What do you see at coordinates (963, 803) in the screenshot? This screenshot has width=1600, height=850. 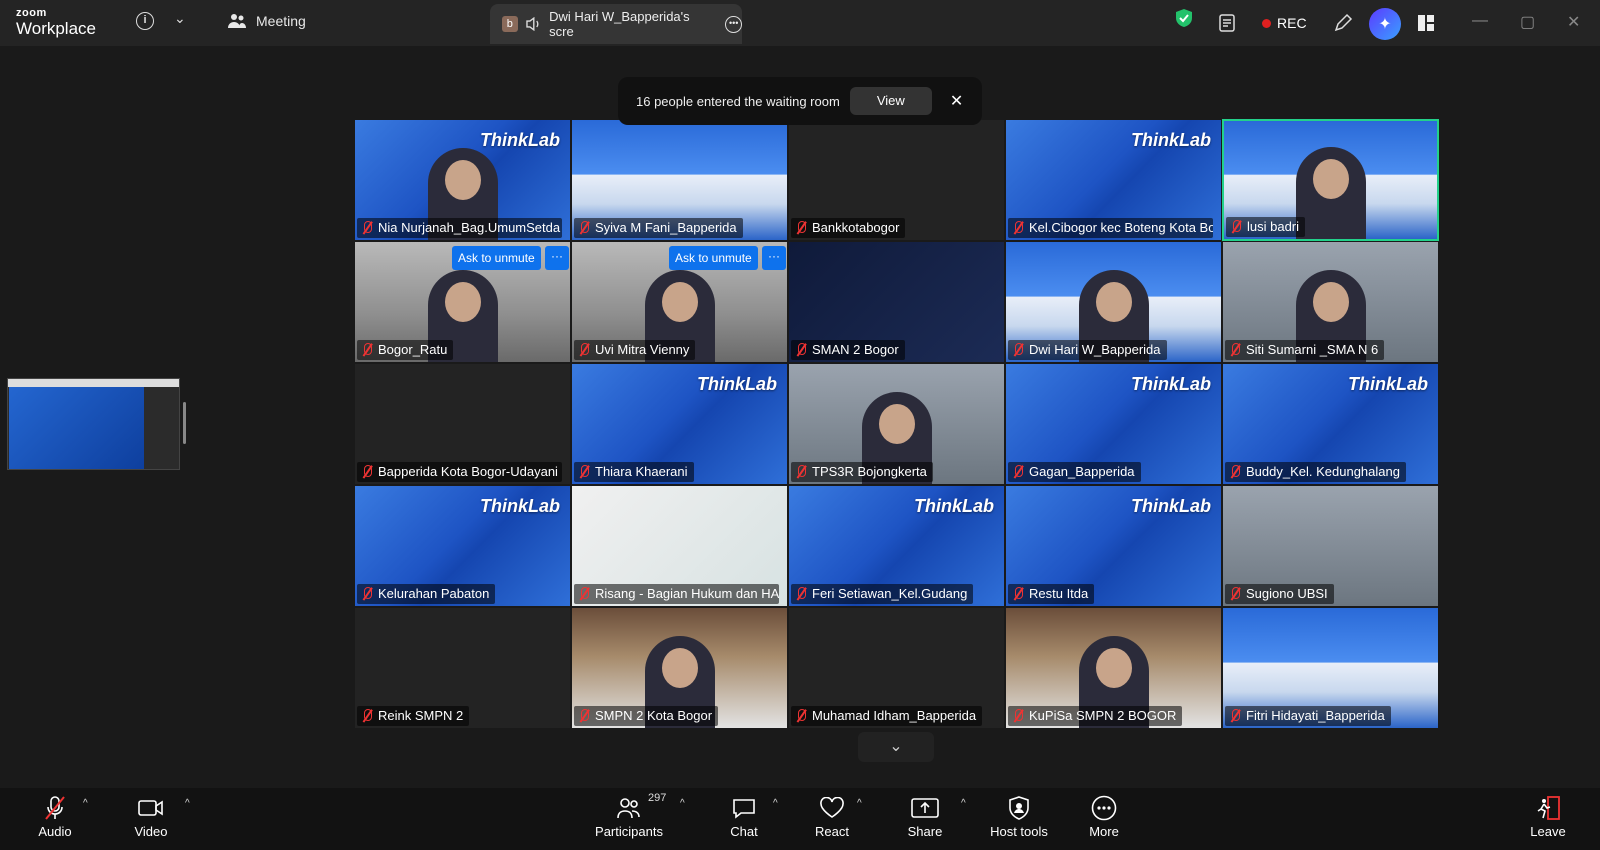 I see `share-options-caret-icon: ^` at bounding box center [963, 803].